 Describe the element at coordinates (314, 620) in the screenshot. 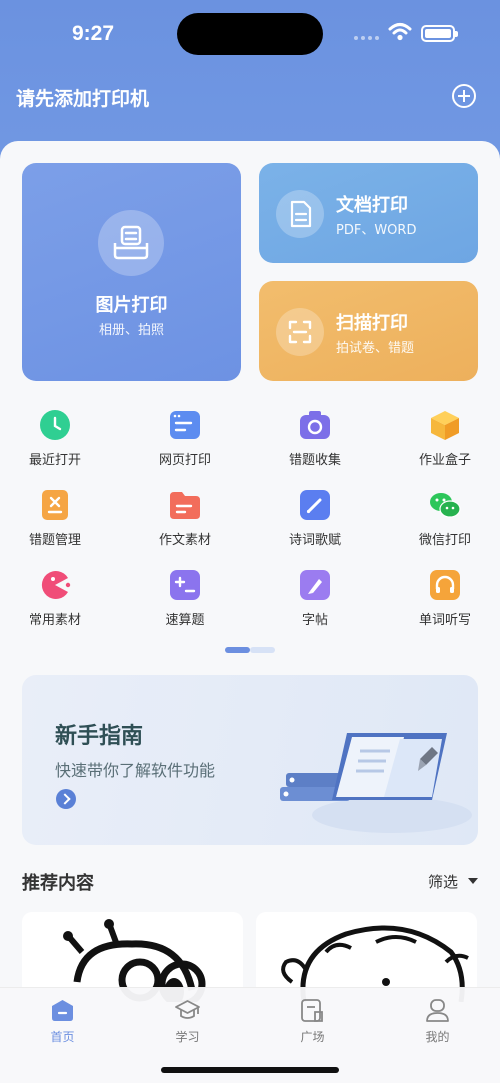

I see `grid-label: 字帖` at that location.